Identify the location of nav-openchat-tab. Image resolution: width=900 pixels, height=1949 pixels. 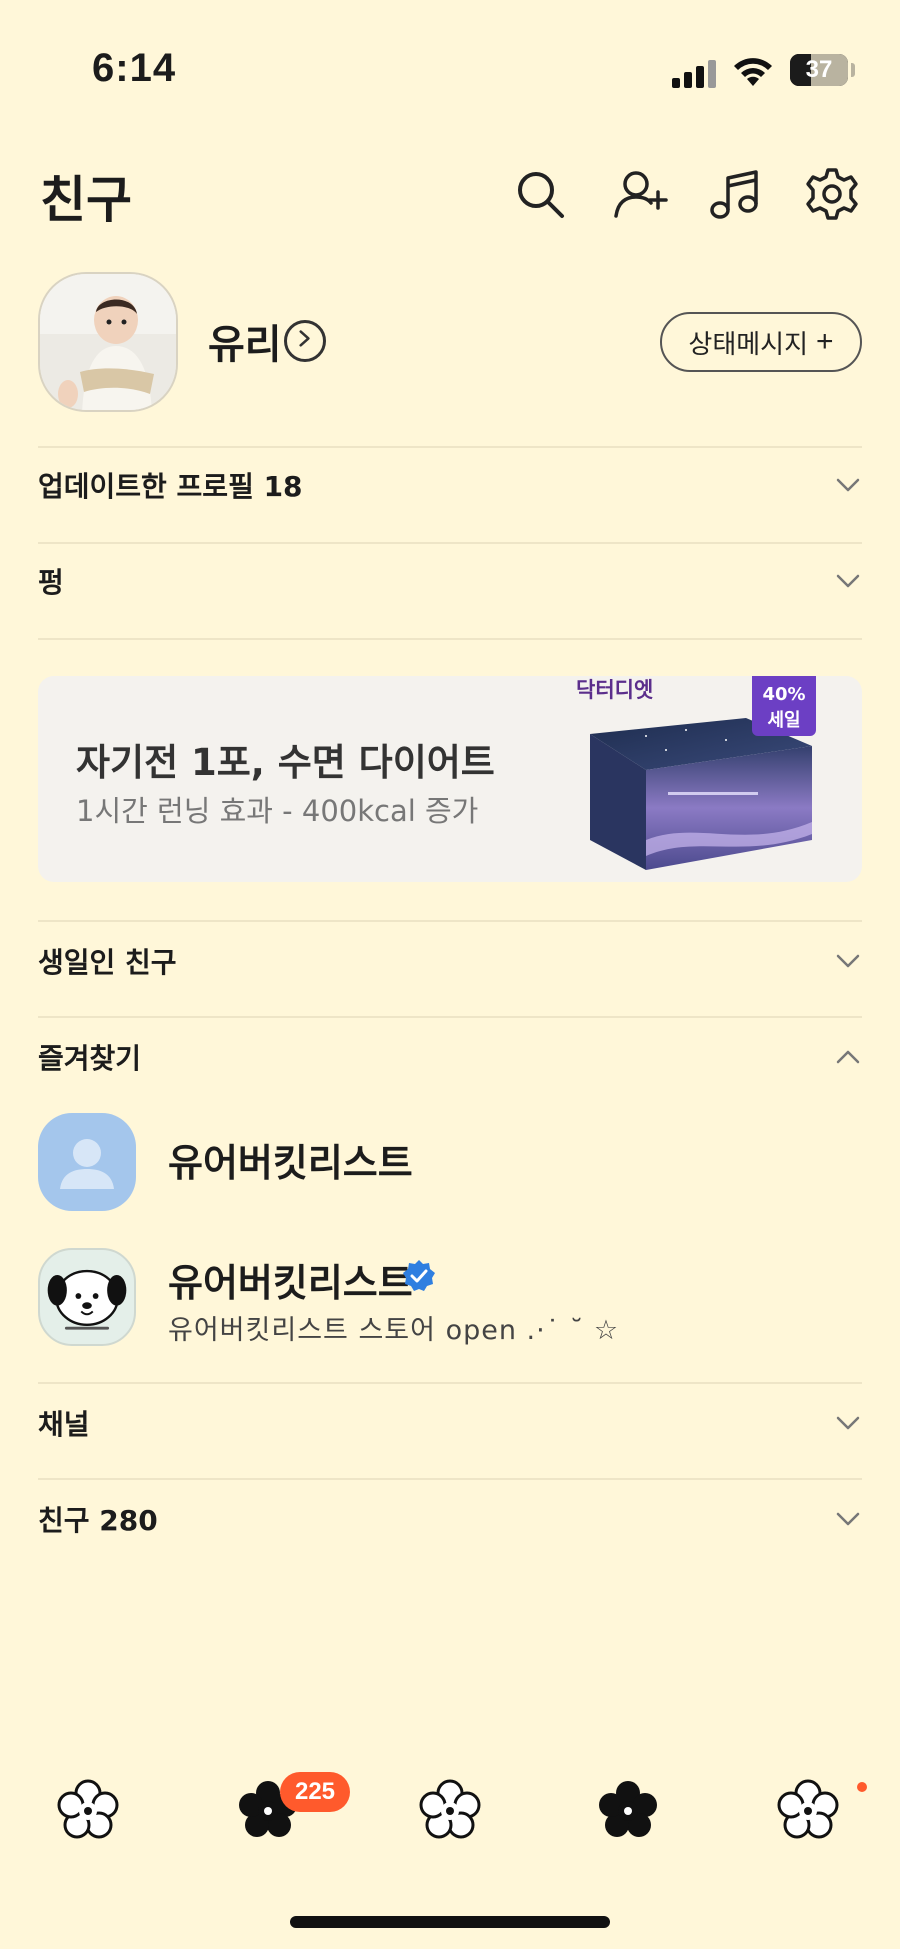
(450, 1810).